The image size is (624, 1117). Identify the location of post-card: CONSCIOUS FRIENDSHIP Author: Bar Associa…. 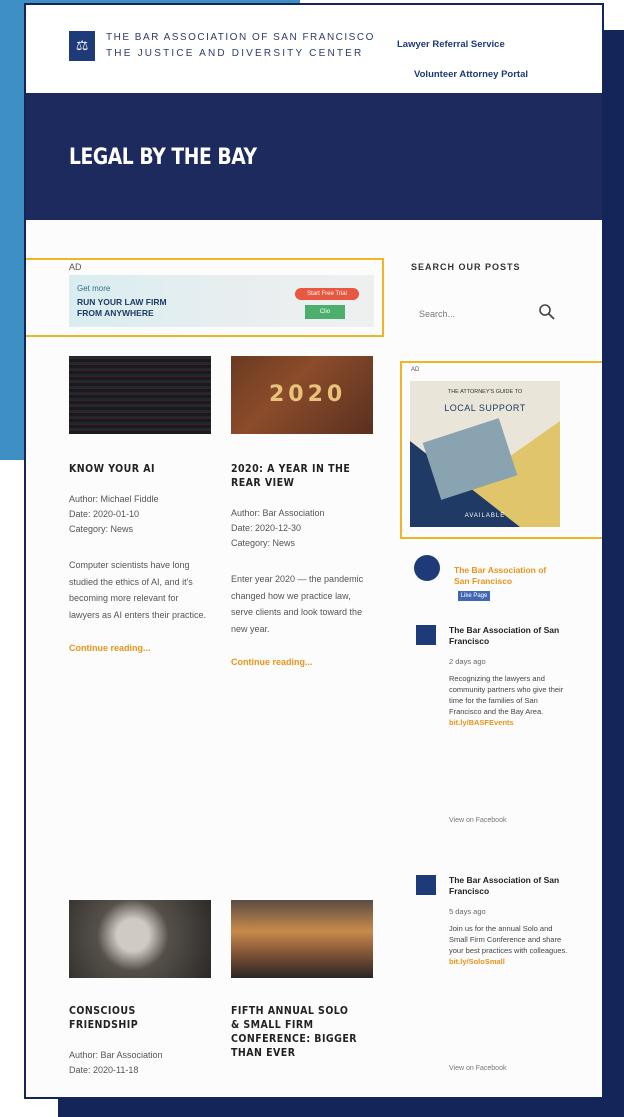
(140, 989).